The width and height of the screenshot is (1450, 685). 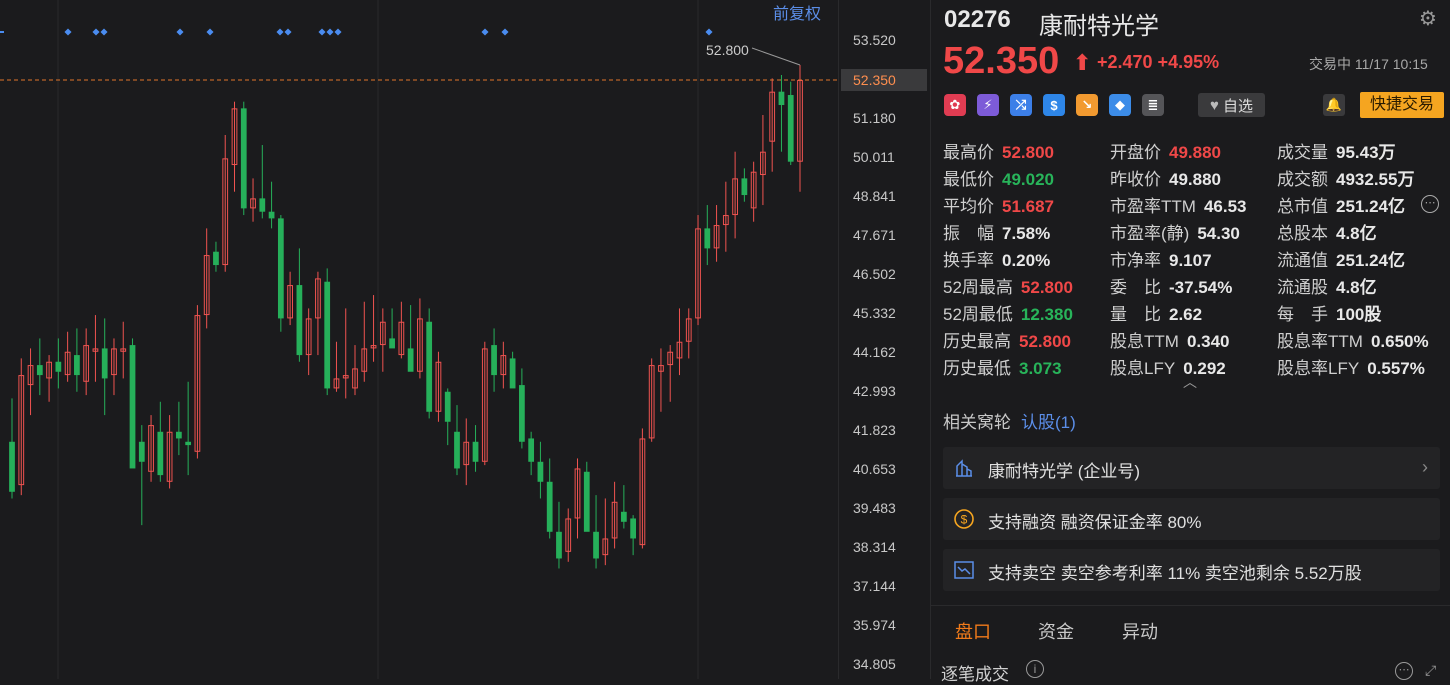 I want to click on stat-label: 流通股, so click(x=1302, y=287).